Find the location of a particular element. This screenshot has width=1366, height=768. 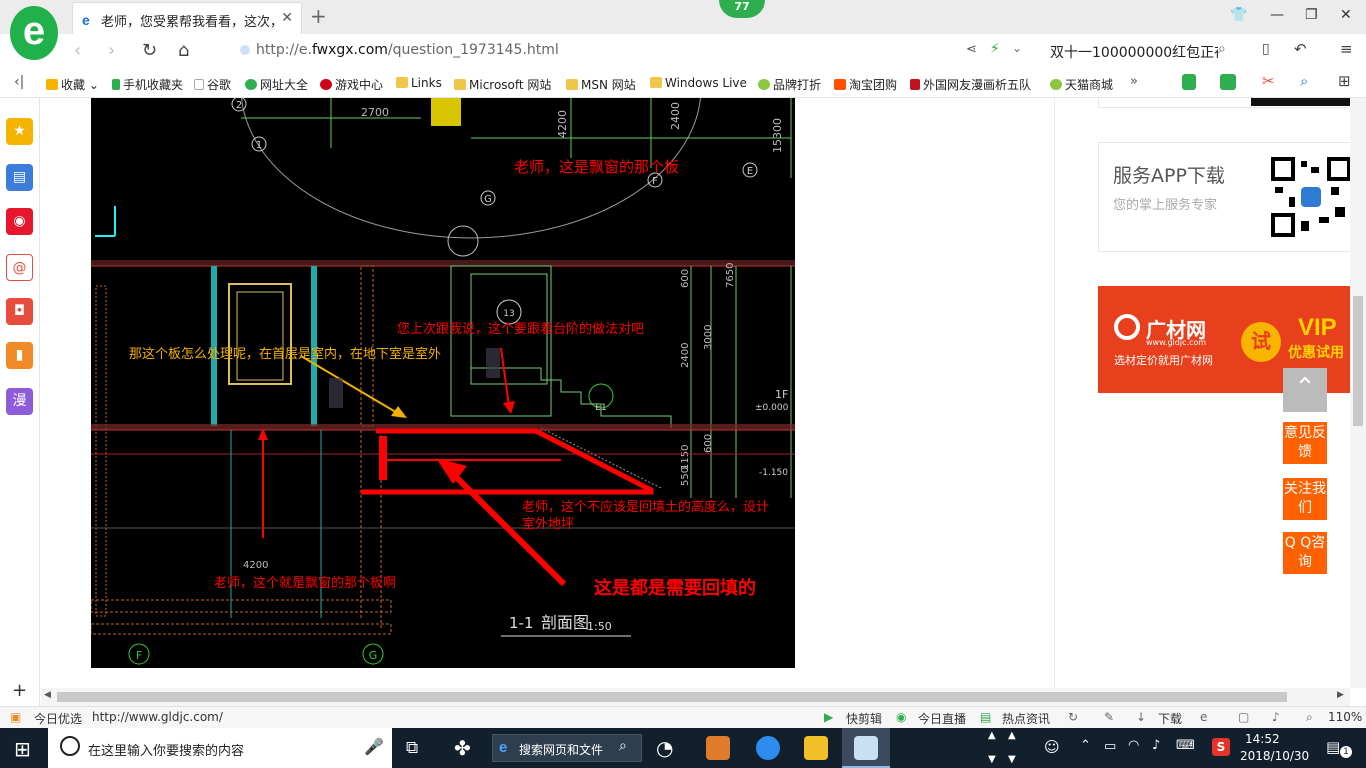

refresh-status-icon: ↻ is located at coordinates (1073, 717).